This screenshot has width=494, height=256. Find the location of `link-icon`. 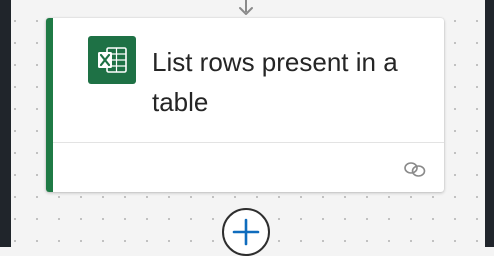

link-icon is located at coordinates (415, 169).